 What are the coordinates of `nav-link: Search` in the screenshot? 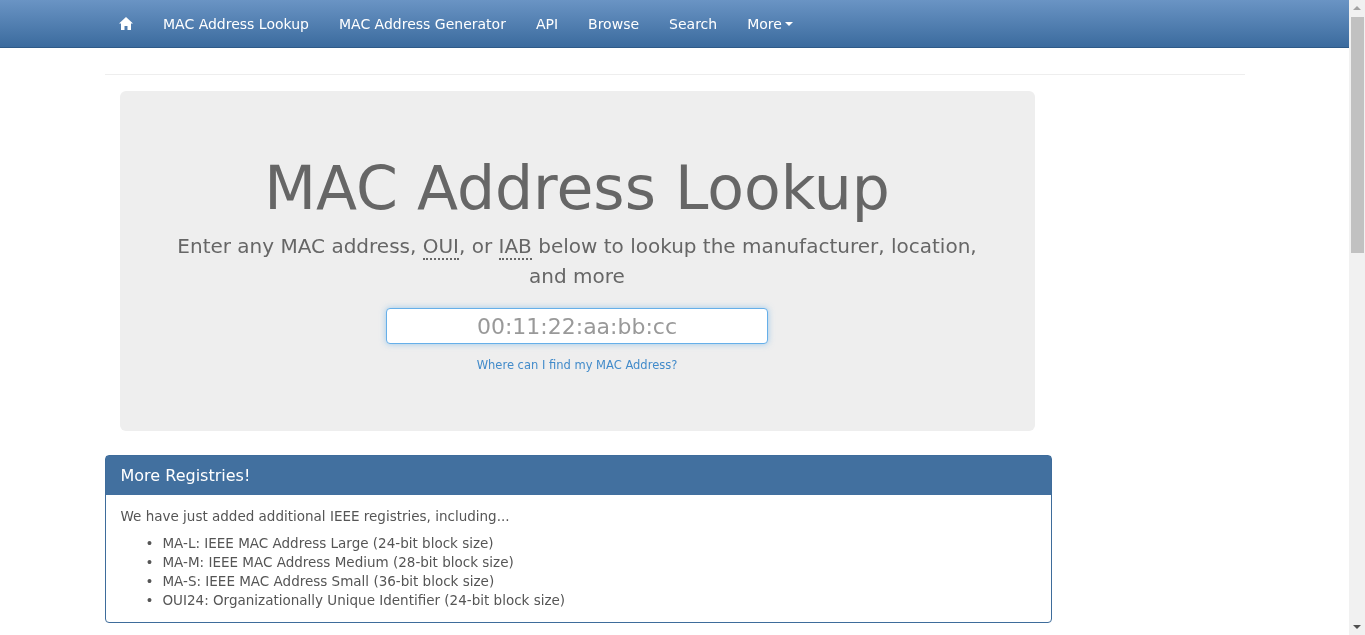 It's located at (693, 24).